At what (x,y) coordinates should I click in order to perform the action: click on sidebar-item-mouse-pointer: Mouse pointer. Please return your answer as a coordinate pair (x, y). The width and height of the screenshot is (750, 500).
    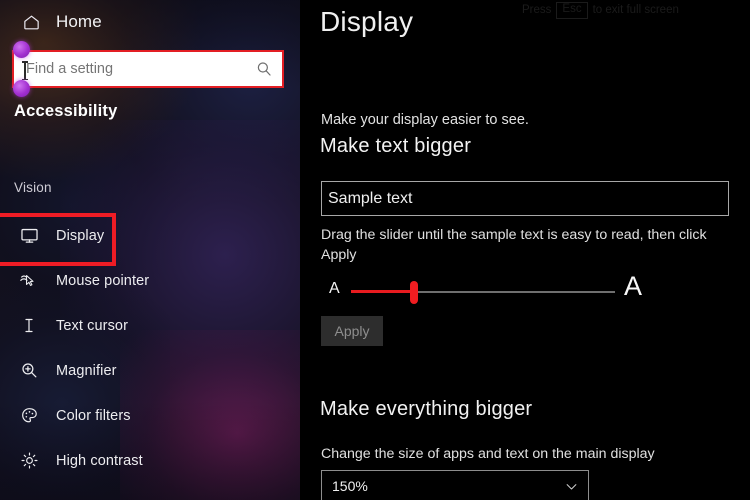
    Looking at the image, I should click on (150, 280).